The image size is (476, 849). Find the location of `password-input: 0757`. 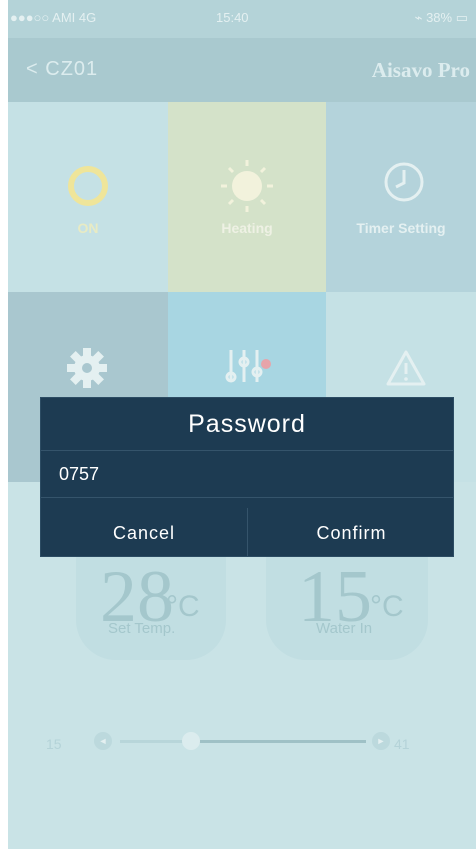

password-input: 0757 is located at coordinates (247, 474).